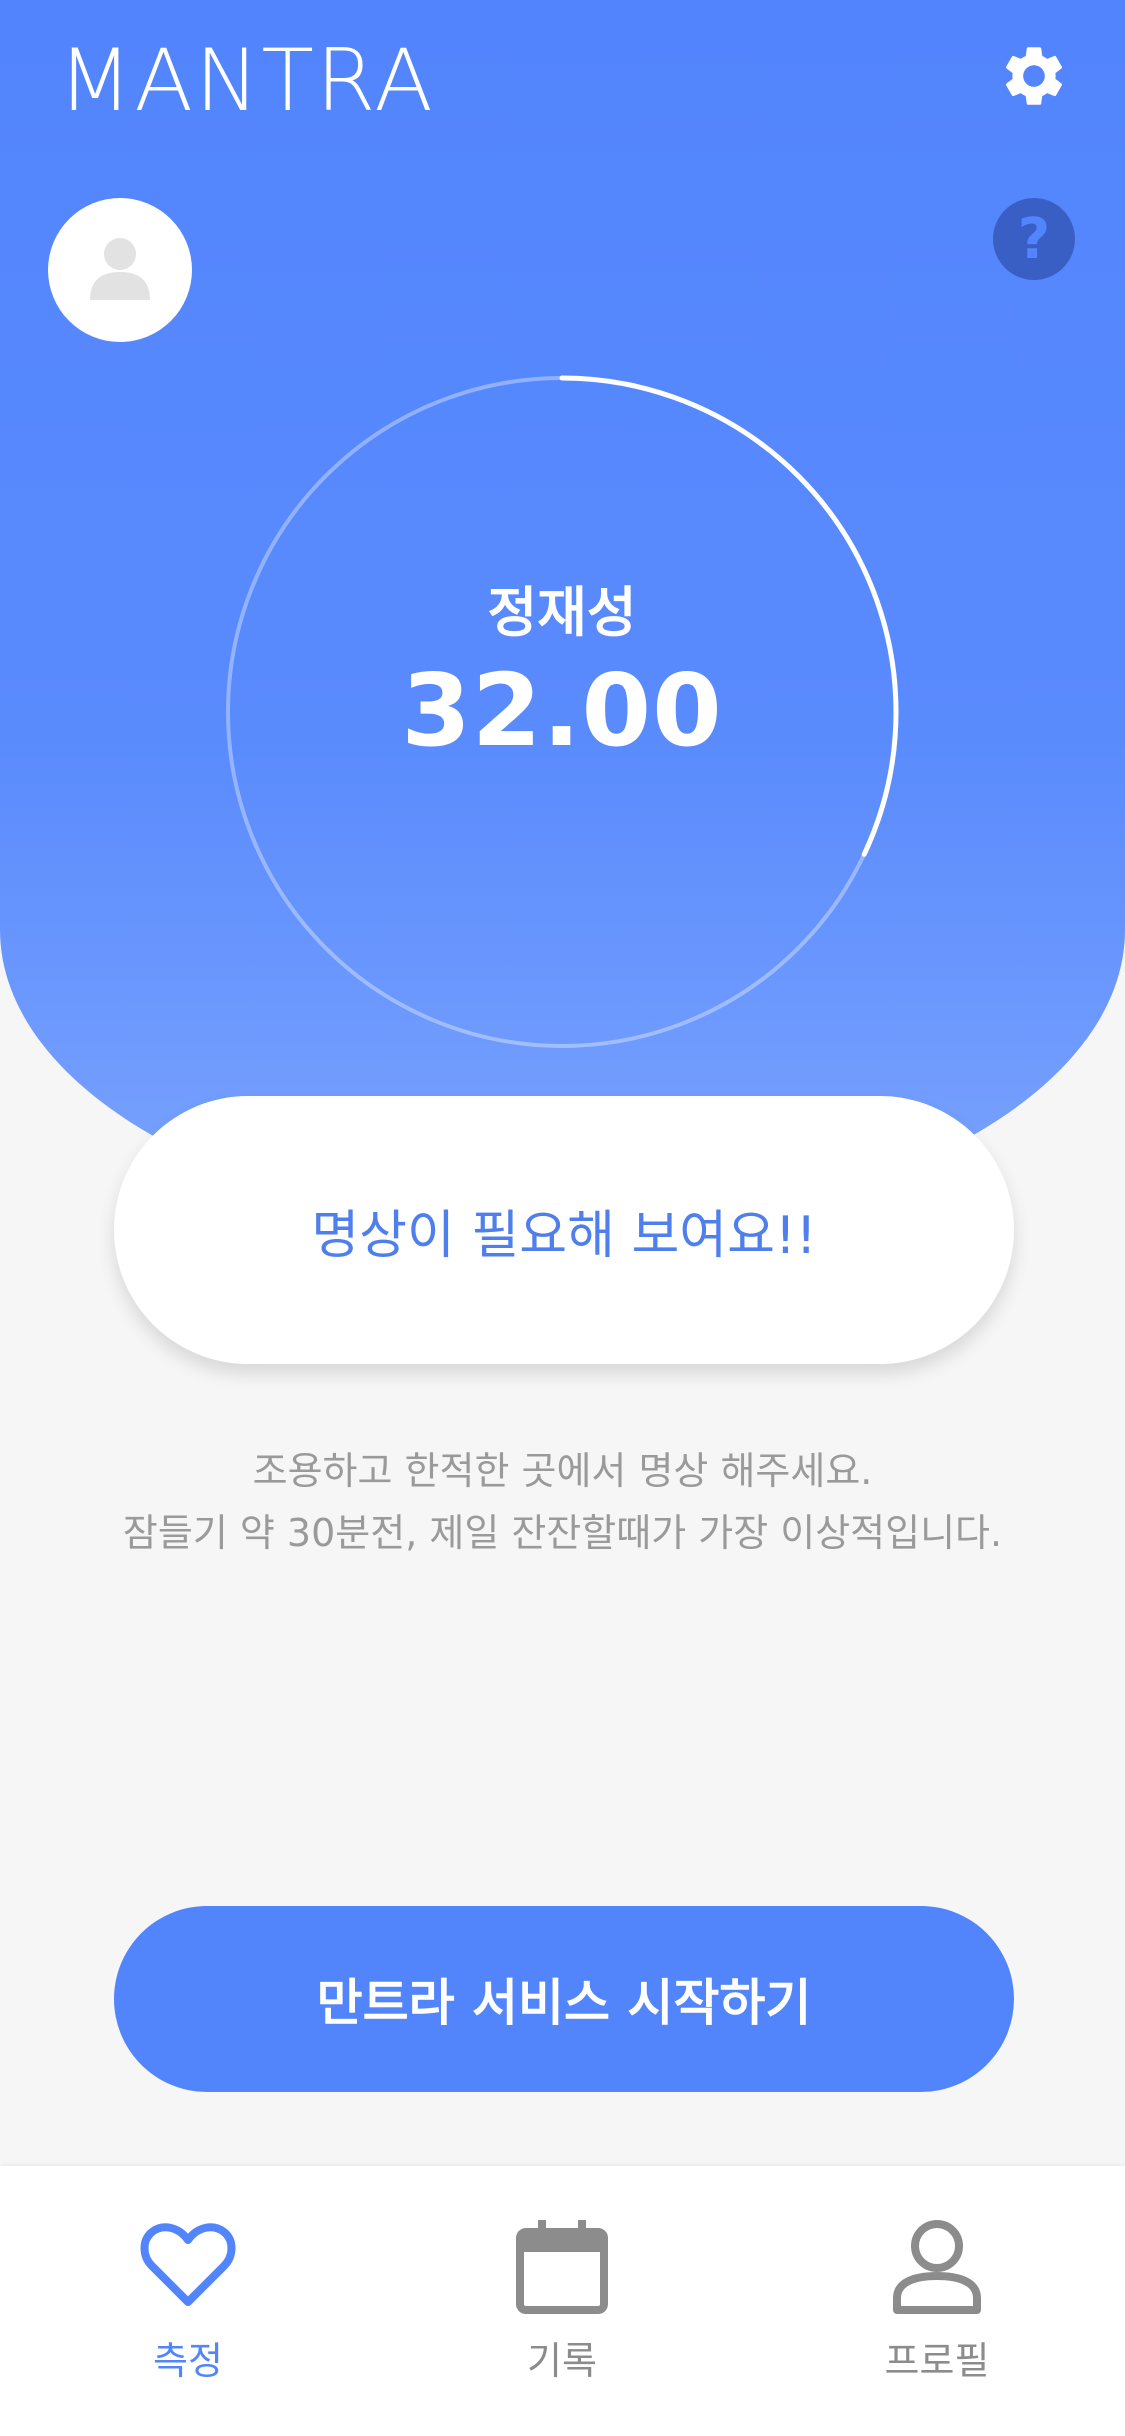 The width and height of the screenshot is (1125, 2436). I want to click on status-message-card: 명상이 필요해 보여요!!, so click(564, 1230).